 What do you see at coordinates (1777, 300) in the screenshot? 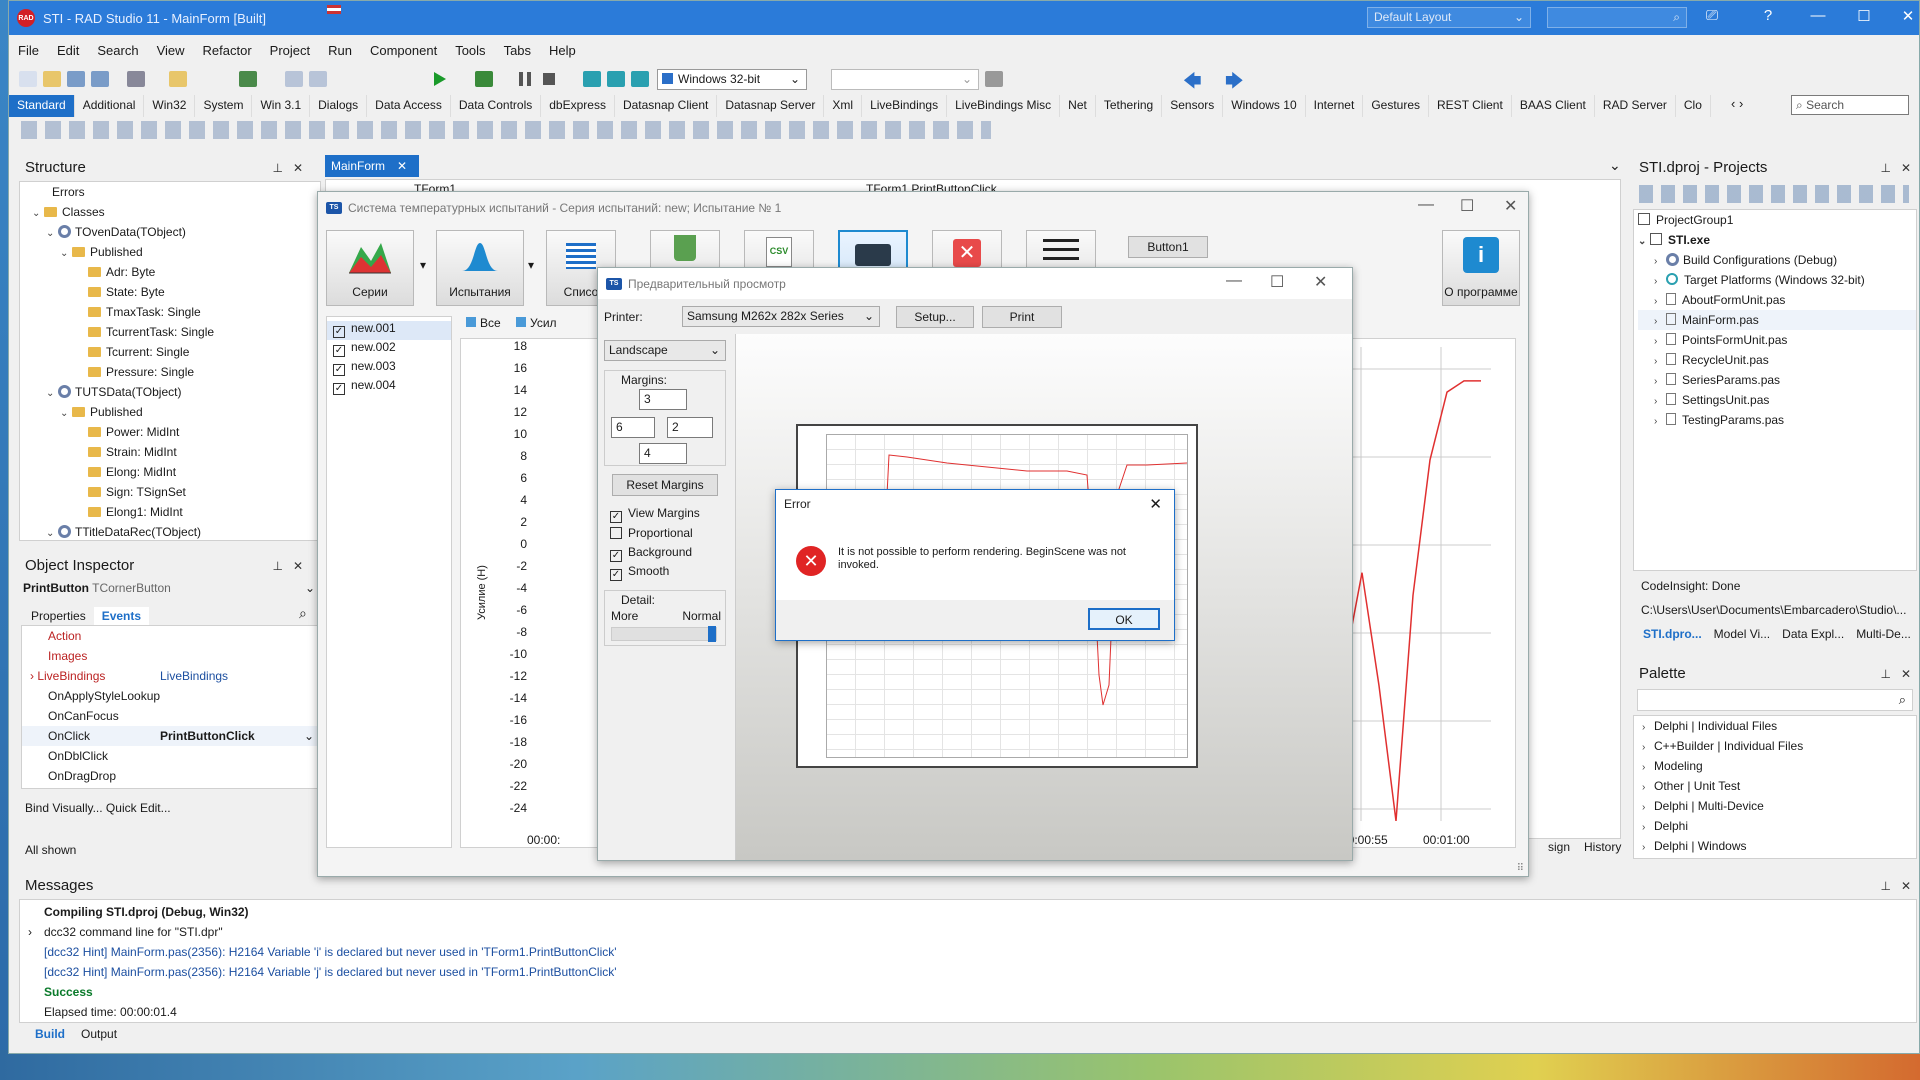
I see `tree-item: › AboutFormUnit.pas` at bounding box center [1777, 300].